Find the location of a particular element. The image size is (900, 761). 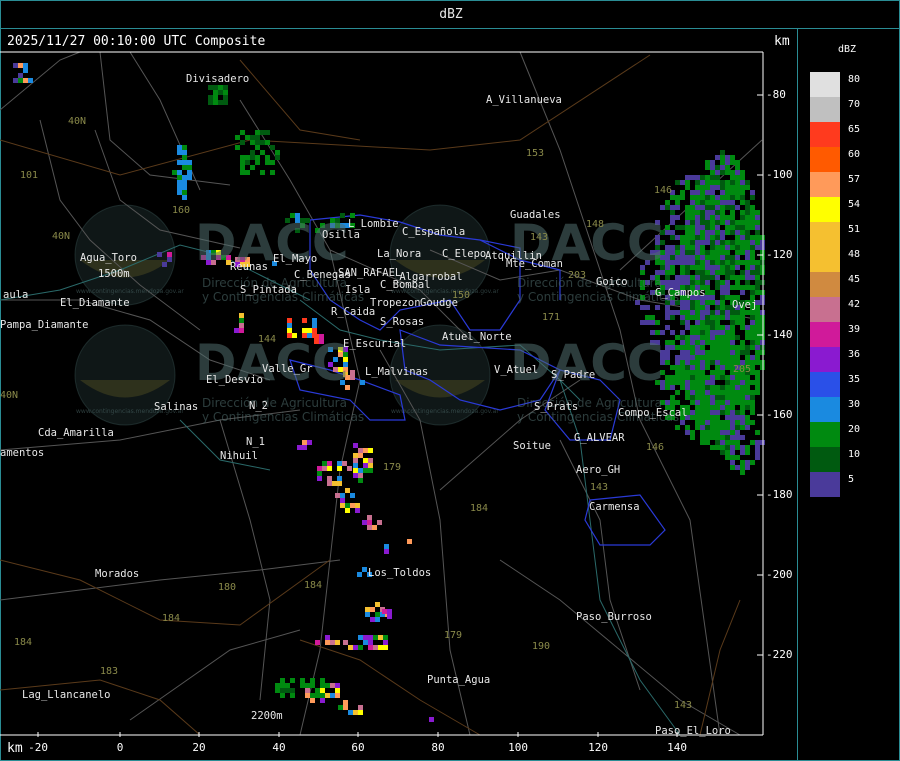

axis-y-label--140: -140 is located at coordinates (779, 334).